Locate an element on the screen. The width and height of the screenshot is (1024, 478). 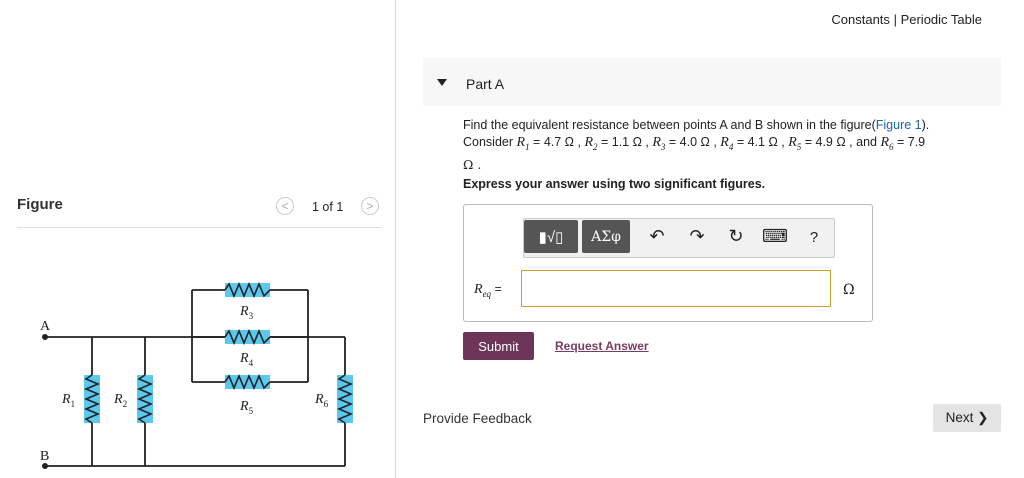
submit-button: Submit is located at coordinates (498, 346).